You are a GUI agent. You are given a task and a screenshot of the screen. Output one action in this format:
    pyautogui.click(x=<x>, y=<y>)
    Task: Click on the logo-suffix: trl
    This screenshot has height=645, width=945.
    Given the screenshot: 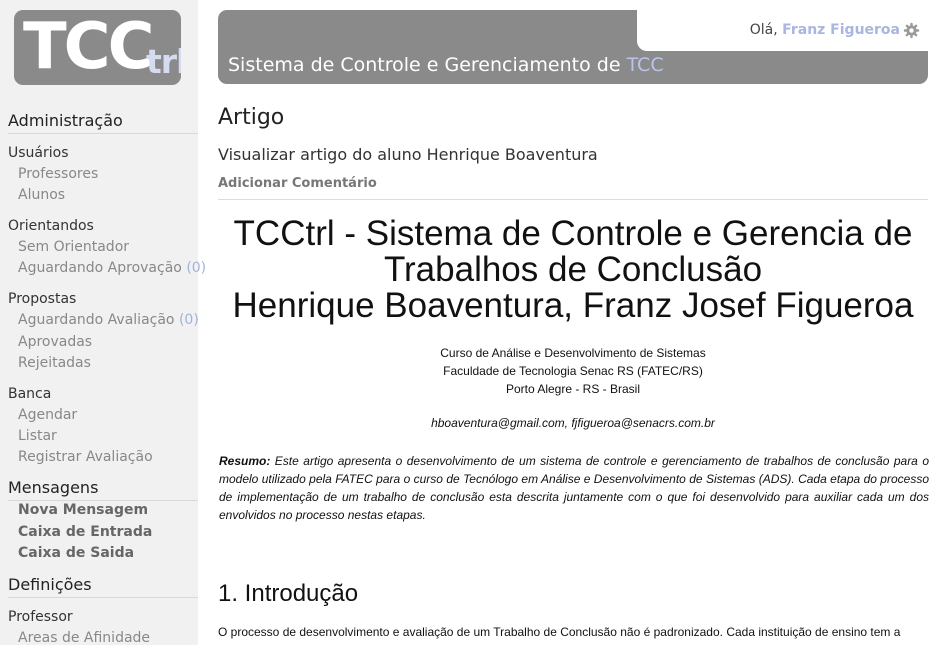 What is the action you would take?
    pyautogui.click(x=163, y=61)
    